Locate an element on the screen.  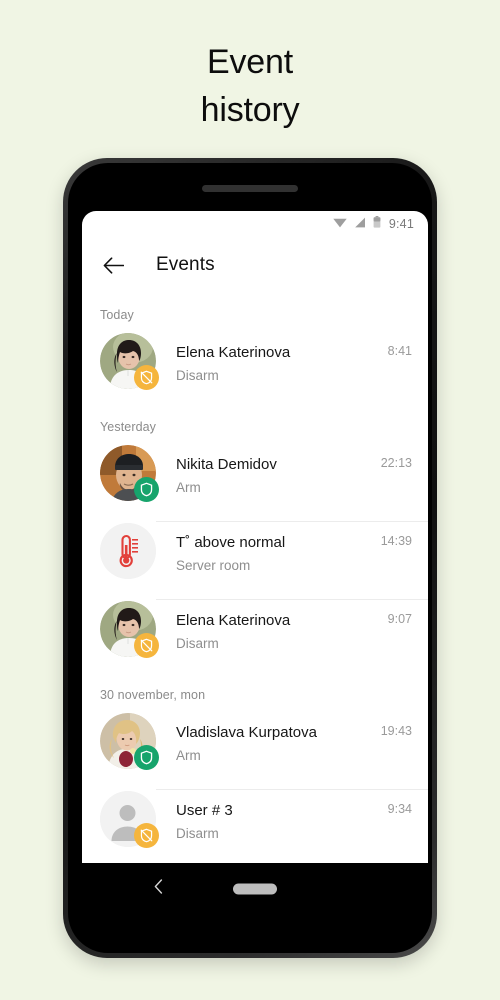
event-row-body: Elena Katerinova Disarm 8:41 is located at coordinates (284, 364).